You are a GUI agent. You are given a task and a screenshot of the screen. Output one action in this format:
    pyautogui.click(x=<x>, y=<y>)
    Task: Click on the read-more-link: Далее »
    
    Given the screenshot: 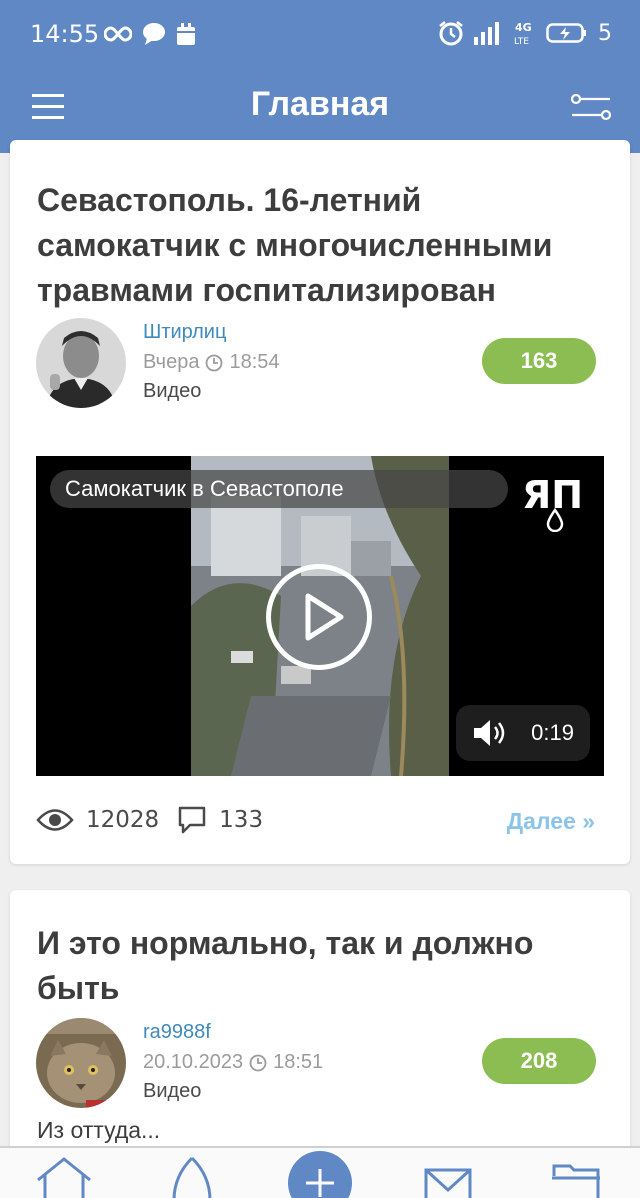 What is the action you would take?
    pyautogui.click(x=551, y=821)
    